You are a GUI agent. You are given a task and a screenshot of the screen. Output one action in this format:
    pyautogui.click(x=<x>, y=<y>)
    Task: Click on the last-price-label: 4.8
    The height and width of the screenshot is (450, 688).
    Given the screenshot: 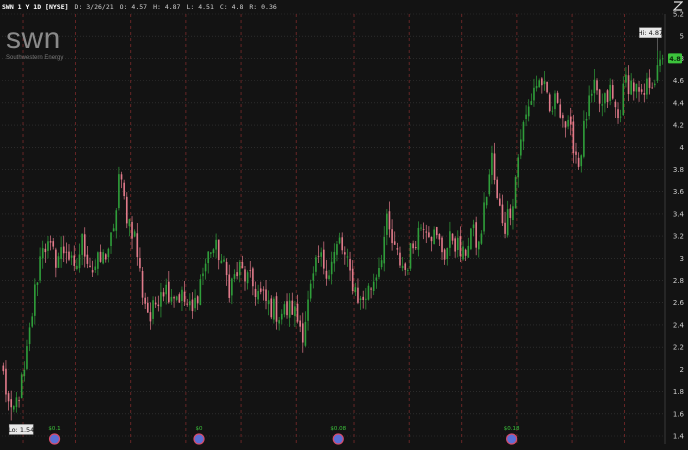 What is the action you would take?
    pyautogui.click(x=675, y=59)
    